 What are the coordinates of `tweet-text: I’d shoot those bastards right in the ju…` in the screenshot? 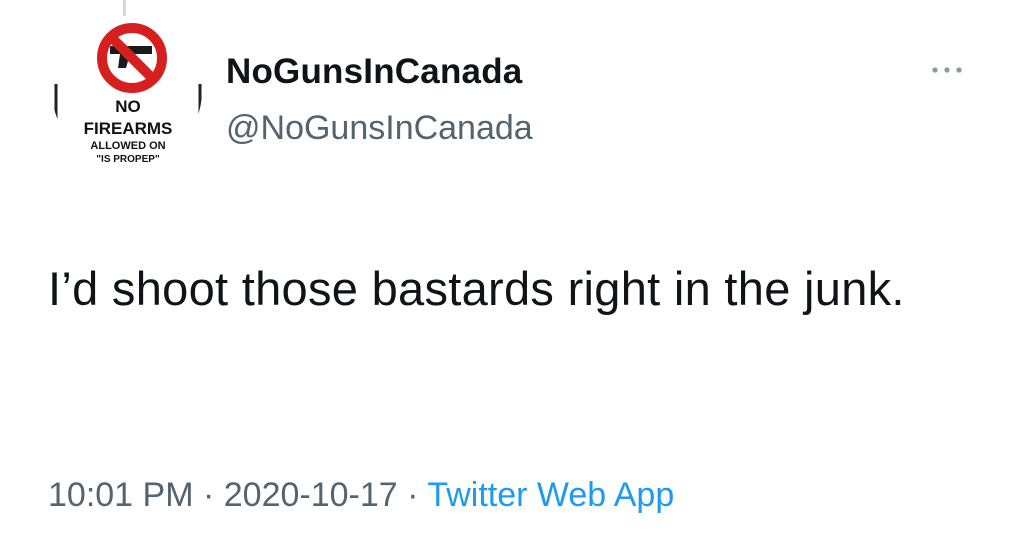 It's located at (476, 288).